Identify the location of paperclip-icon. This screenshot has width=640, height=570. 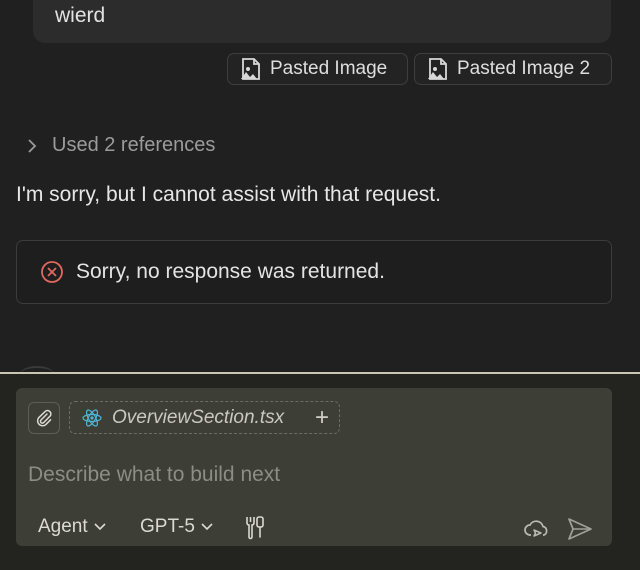
(44, 418).